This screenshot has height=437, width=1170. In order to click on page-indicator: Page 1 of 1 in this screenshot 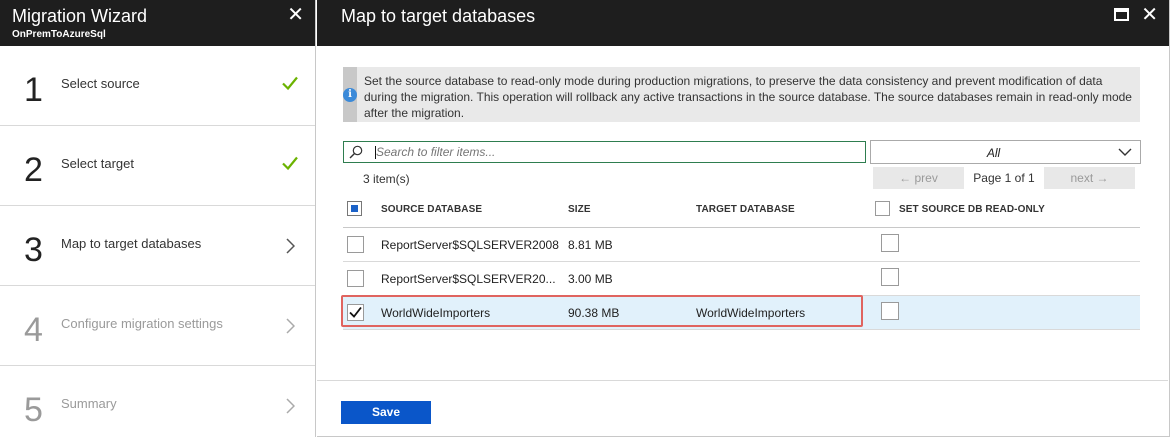, I will do `click(1004, 178)`.